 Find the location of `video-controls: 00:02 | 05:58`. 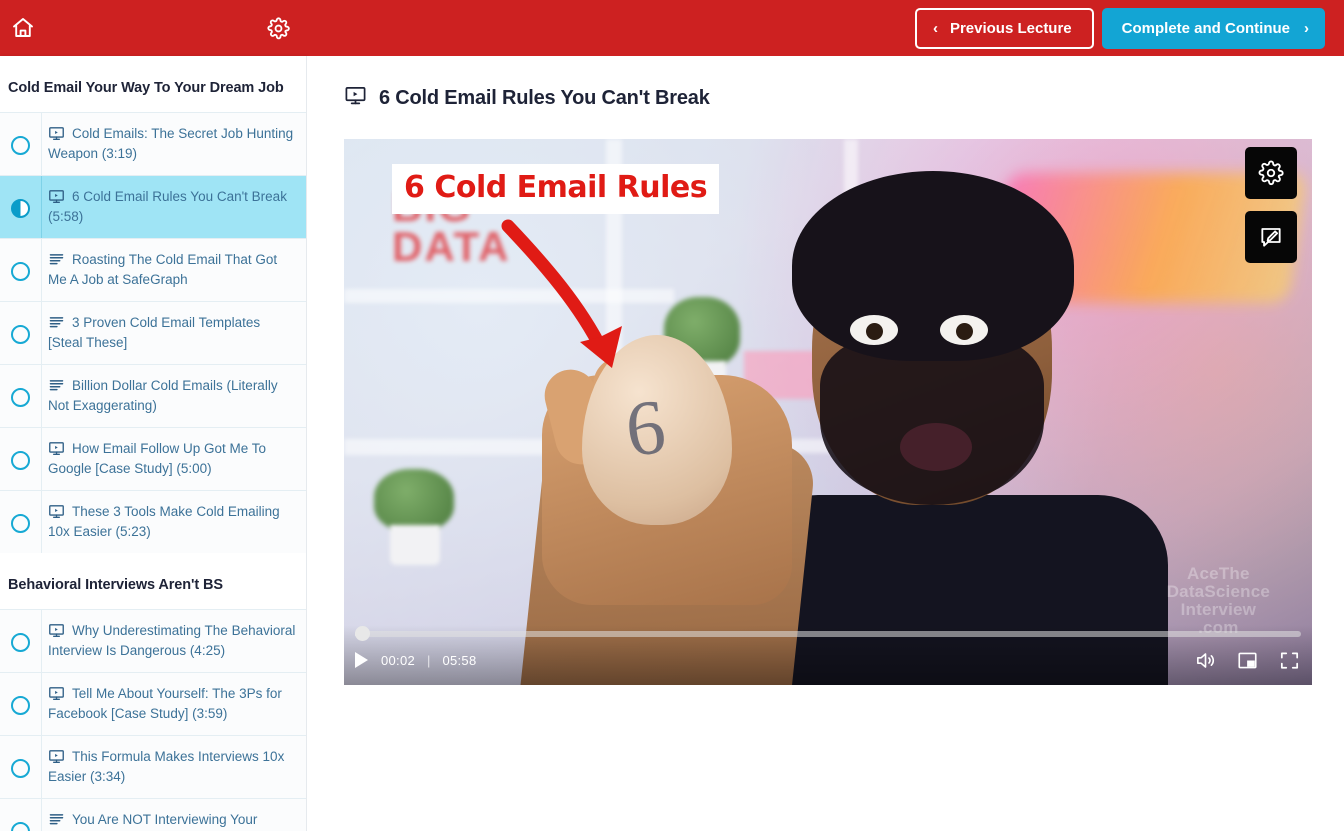

video-controls: 00:02 | 05:58 is located at coordinates (828, 655).